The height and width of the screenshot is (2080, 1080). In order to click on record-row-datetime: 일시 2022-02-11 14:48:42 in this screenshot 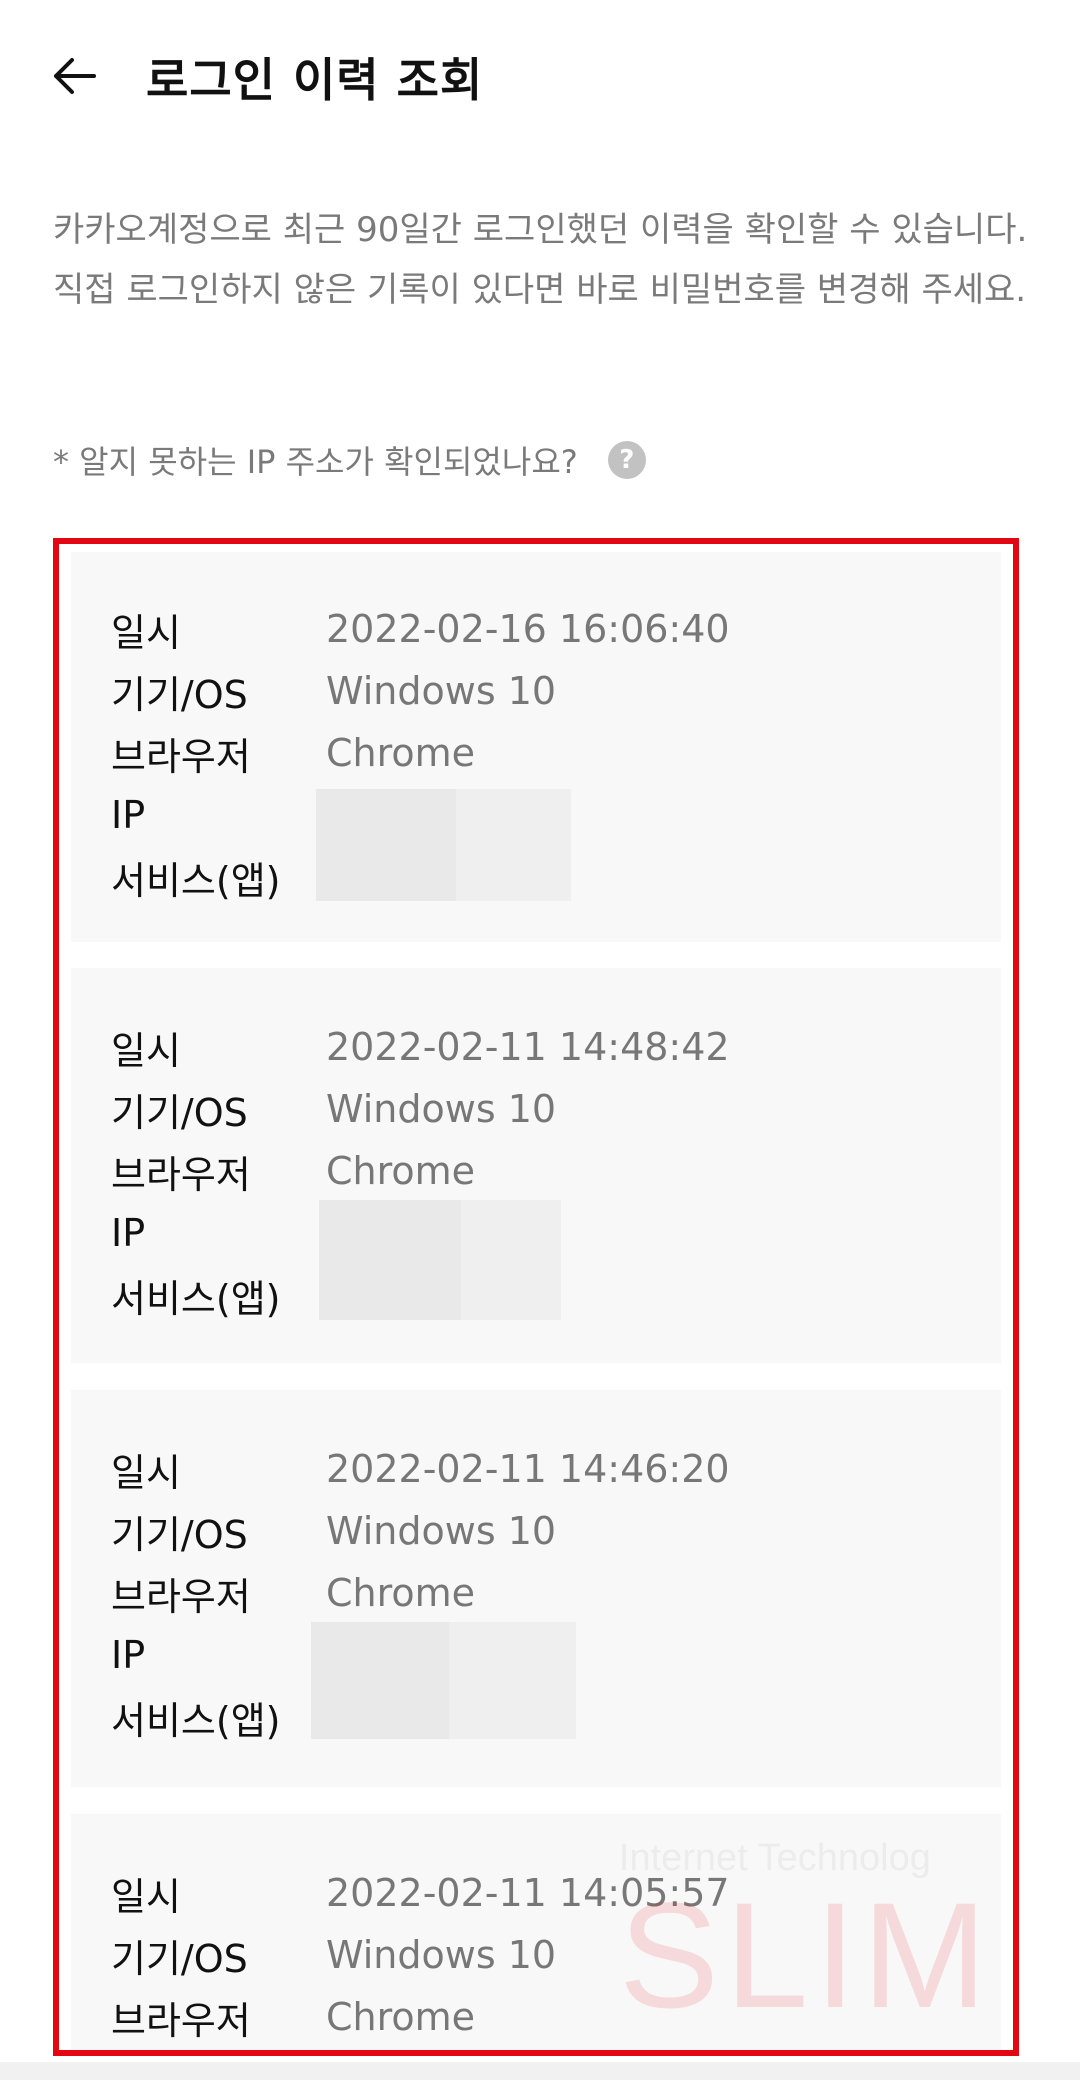, I will do `click(420, 1047)`.